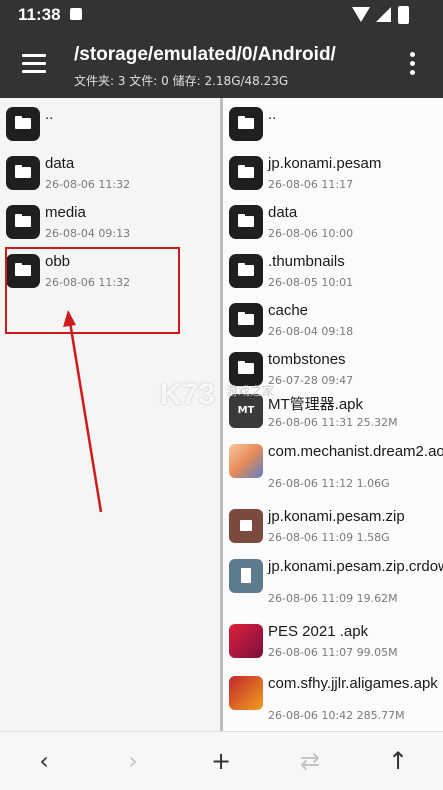 The height and width of the screenshot is (790, 443). I want to click on item-name: PES 2021 .apk, so click(318, 631).